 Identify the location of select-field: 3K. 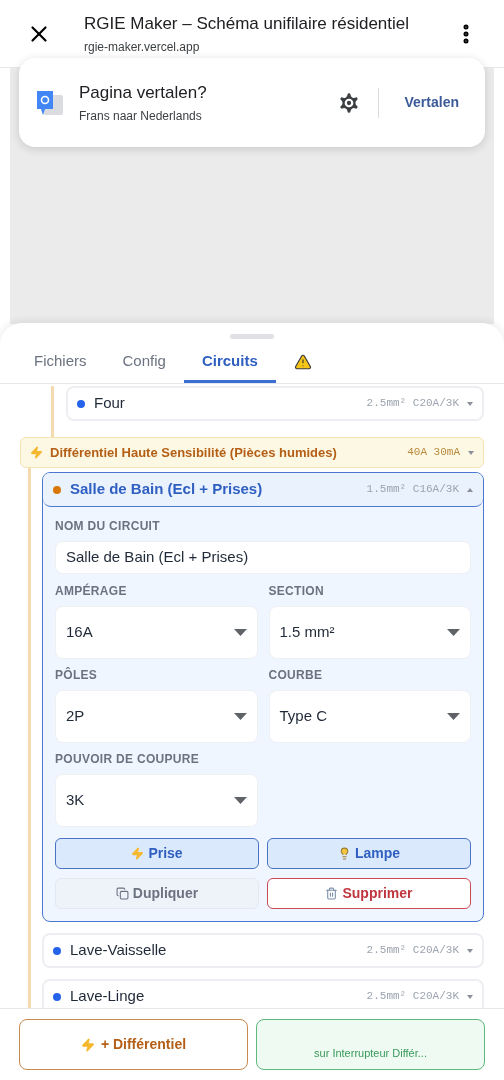
(156, 800).